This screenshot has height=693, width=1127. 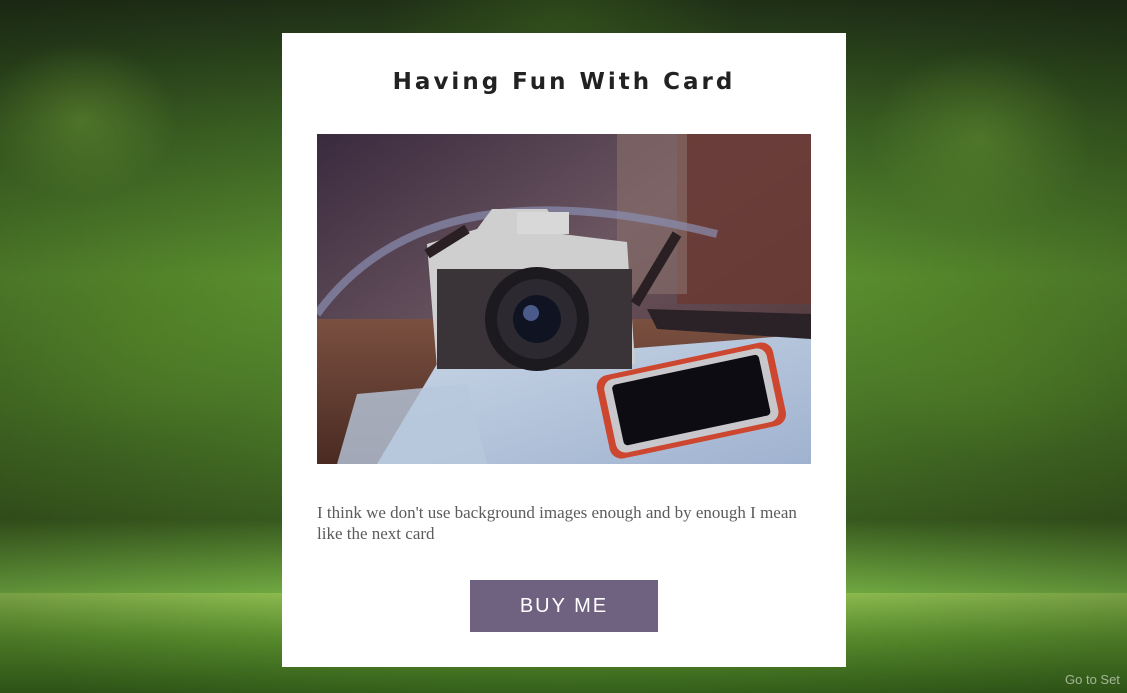 What do you see at coordinates (564, 606) in the screenshot?
I see `buy-button: BUY ME` at bounding box center [564, 606].